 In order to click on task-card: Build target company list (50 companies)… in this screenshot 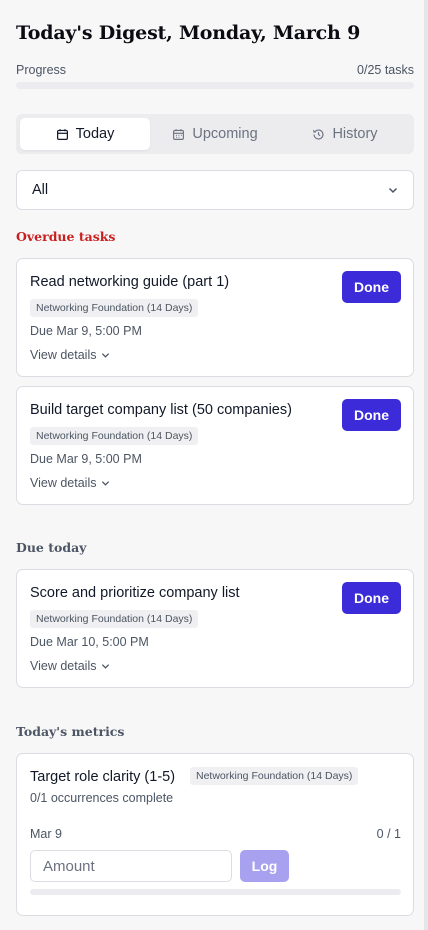, I will do `click(215, 445)`.